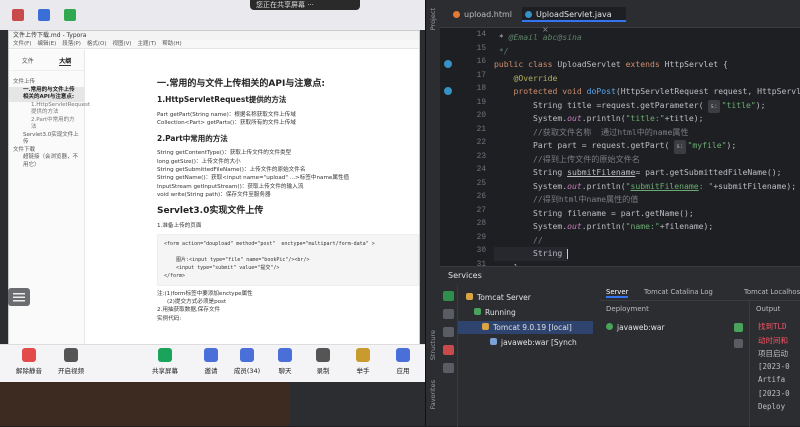 Image resolution: width=800 pixels, height=427 pixels. Describe the element at coordinates (44, 15) in the screenshot. I see `shield-icon` at that location.